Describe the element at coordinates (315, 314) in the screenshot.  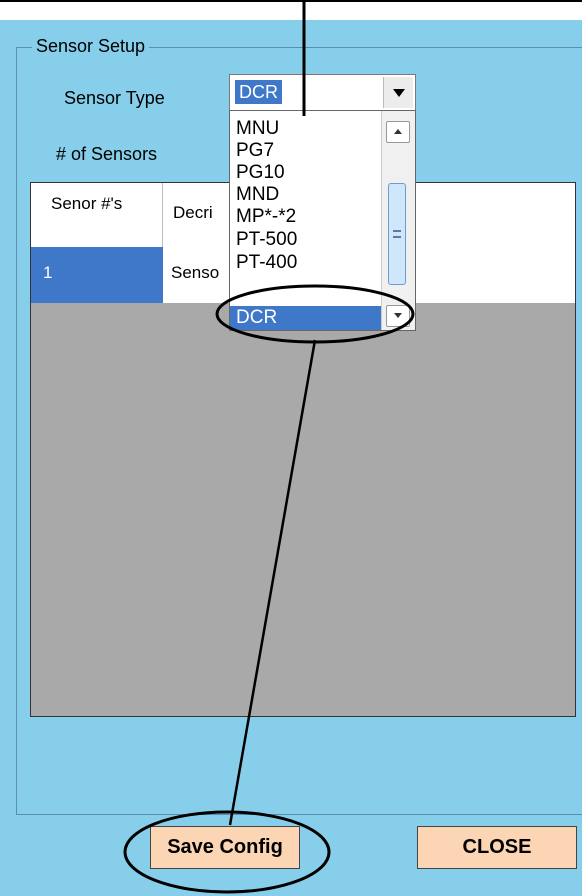
I see `callout-ellipse-dcr` at that location.